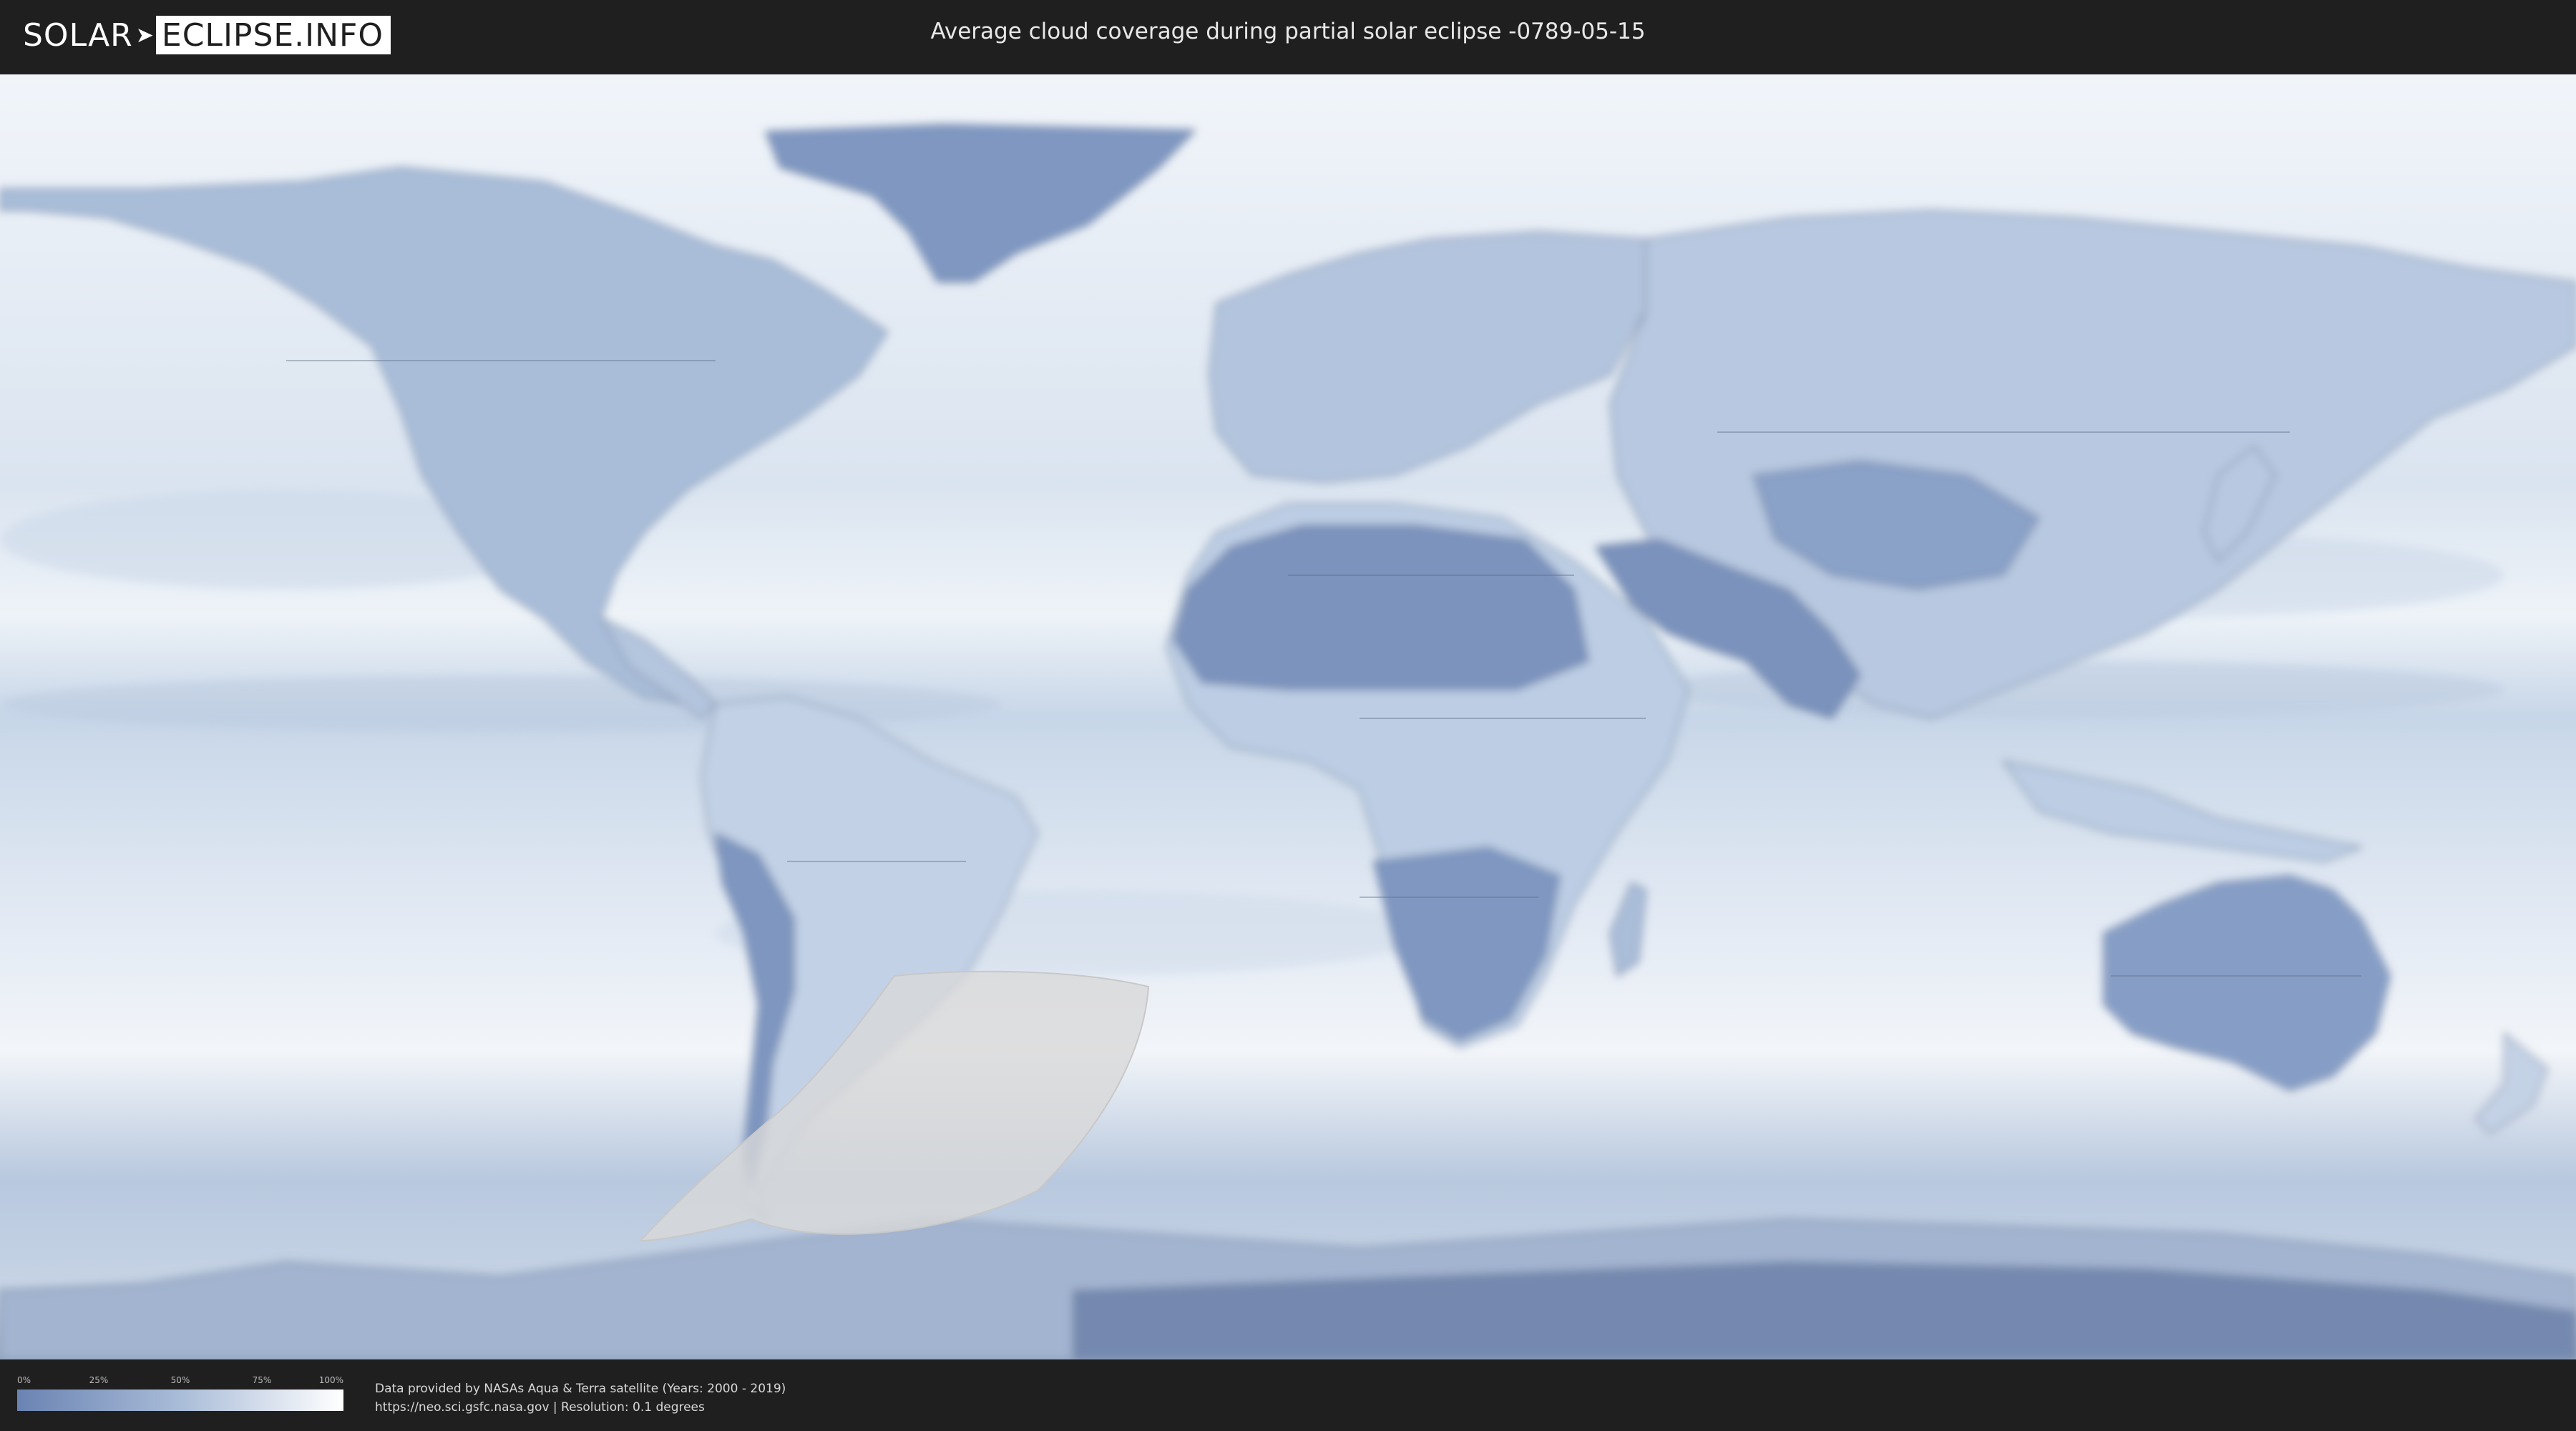 This screenshot has height=1431, width=2576. I want to click on sahara-region, so click(1381, 607).